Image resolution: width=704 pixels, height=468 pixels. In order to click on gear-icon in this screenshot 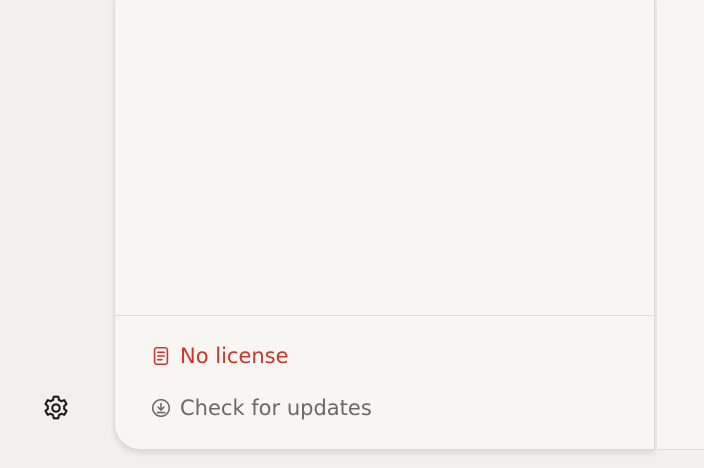, I will do `click(56, 408)`.